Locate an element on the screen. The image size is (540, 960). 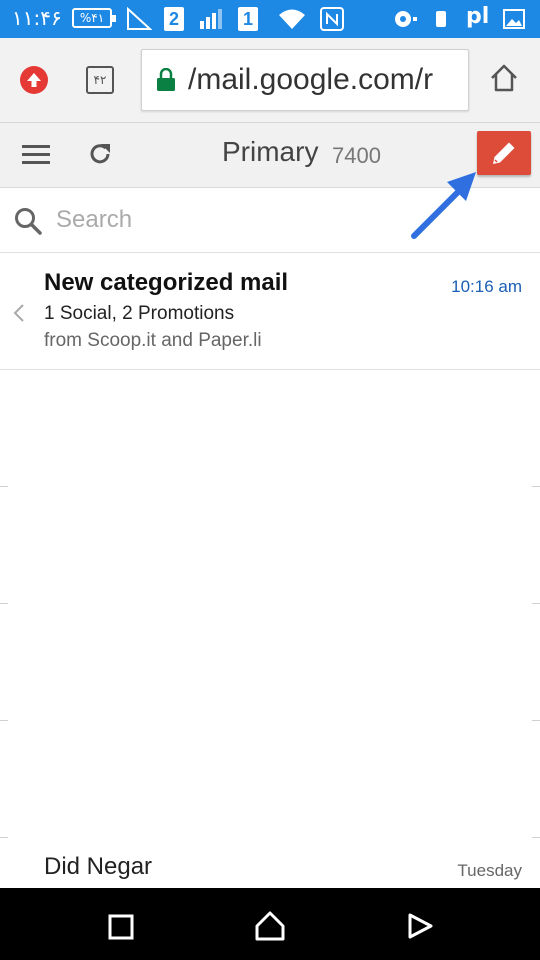
system-nav-bar is located at coordinates (270, 924).